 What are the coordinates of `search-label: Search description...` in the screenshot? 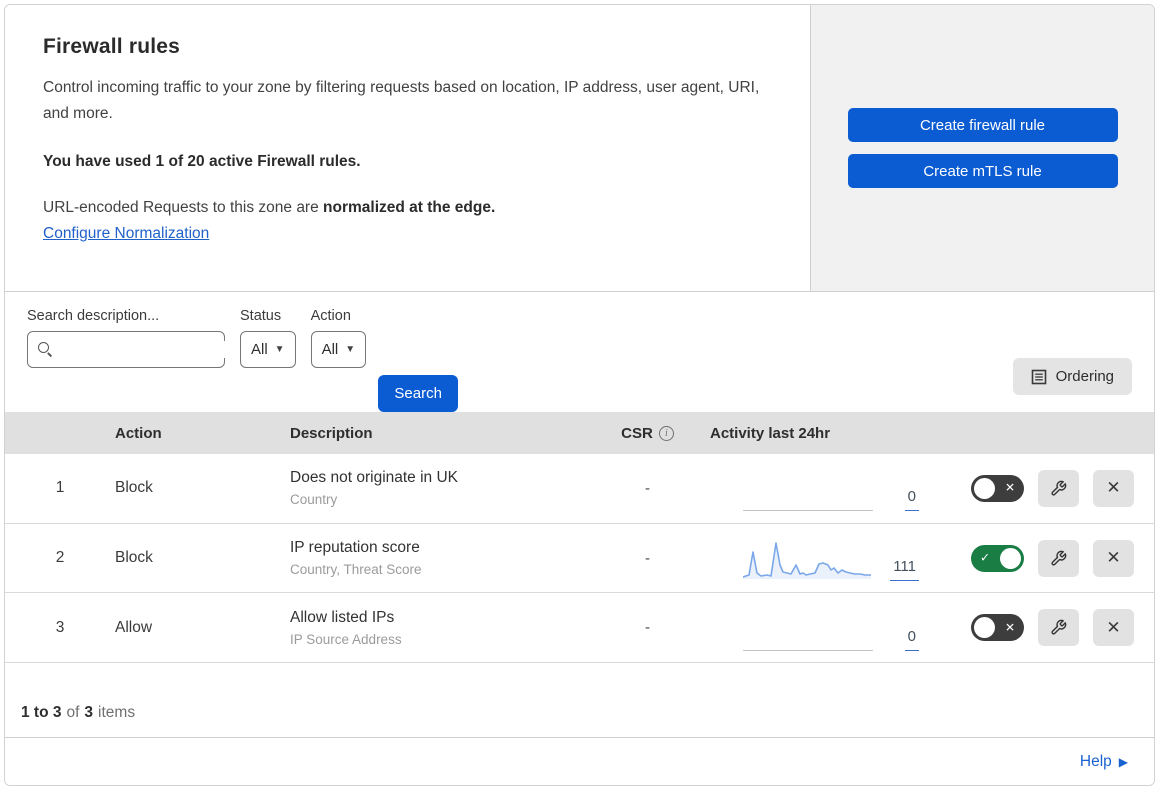 It's located at (93, 316).